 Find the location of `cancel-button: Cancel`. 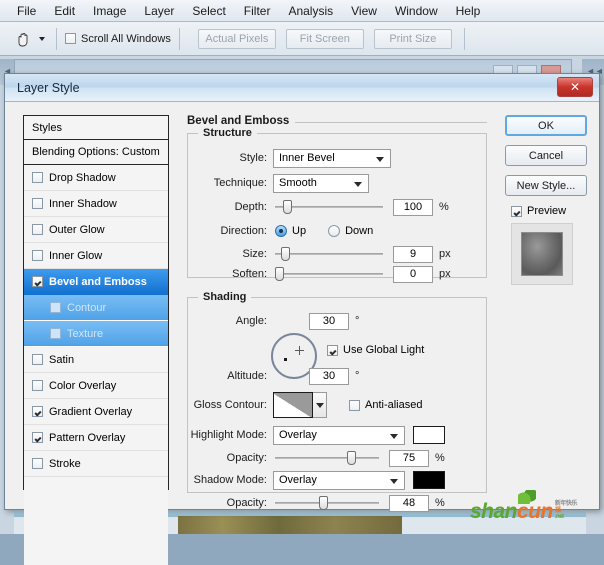

cancel-button: Cancel is located at coordinates (546, 155).